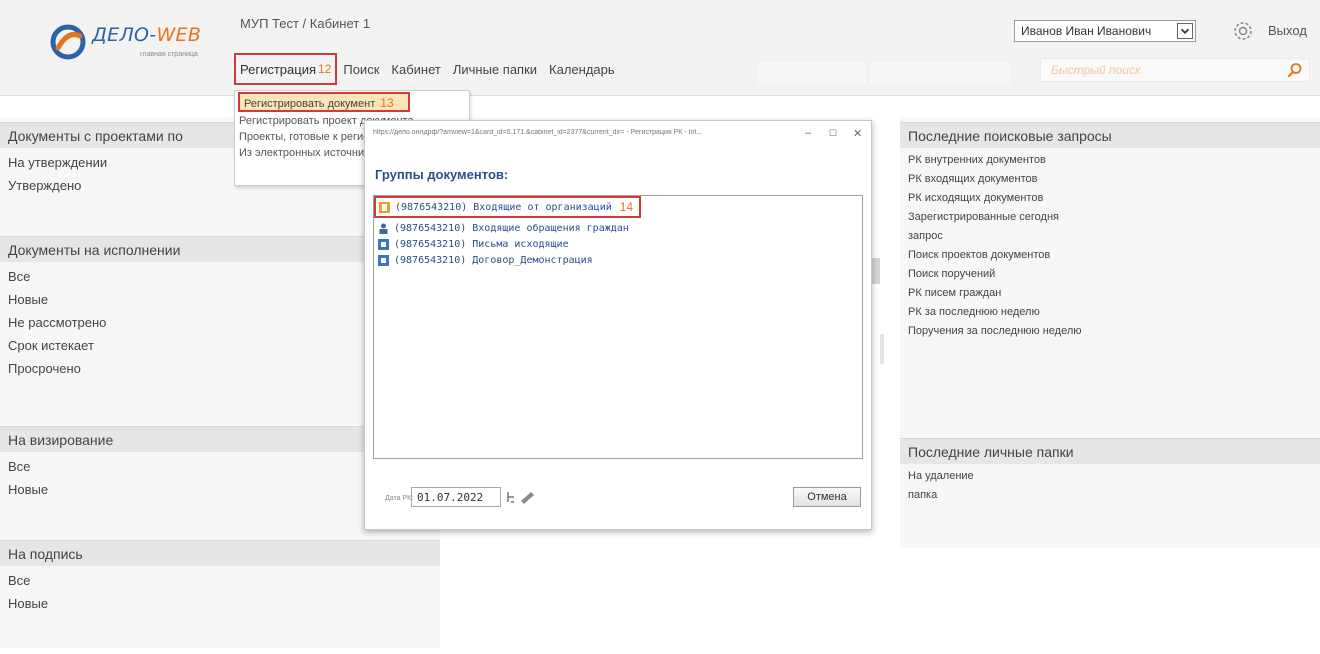  What do you see at coordinates (582, 69) in the screenshot?
I see `menu-item-calendar: Календарь` at bounding box center [582, 69].